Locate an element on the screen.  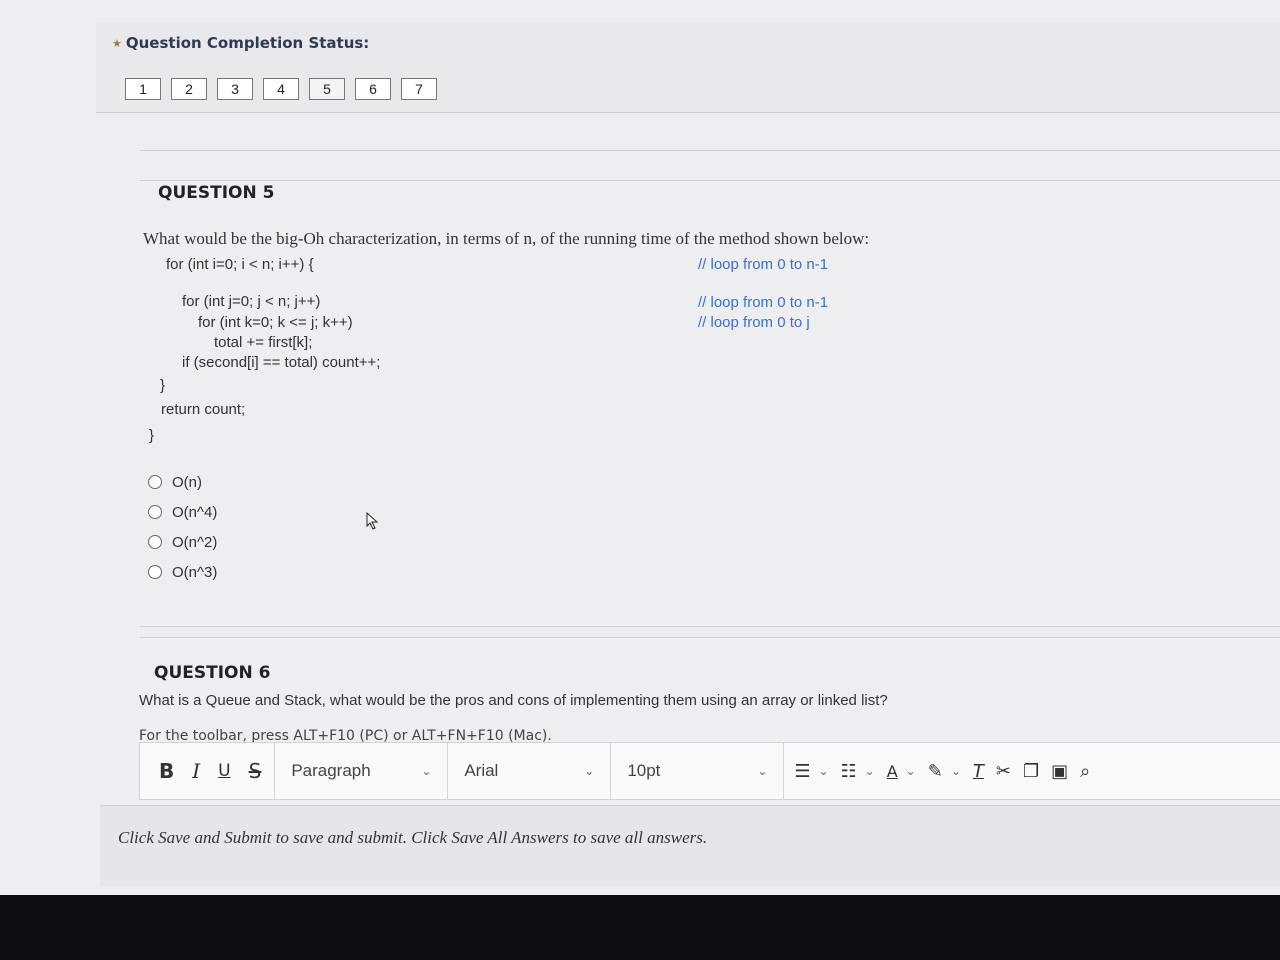
option-o-n3: O(n^3) is located at coordinates (182, 572).